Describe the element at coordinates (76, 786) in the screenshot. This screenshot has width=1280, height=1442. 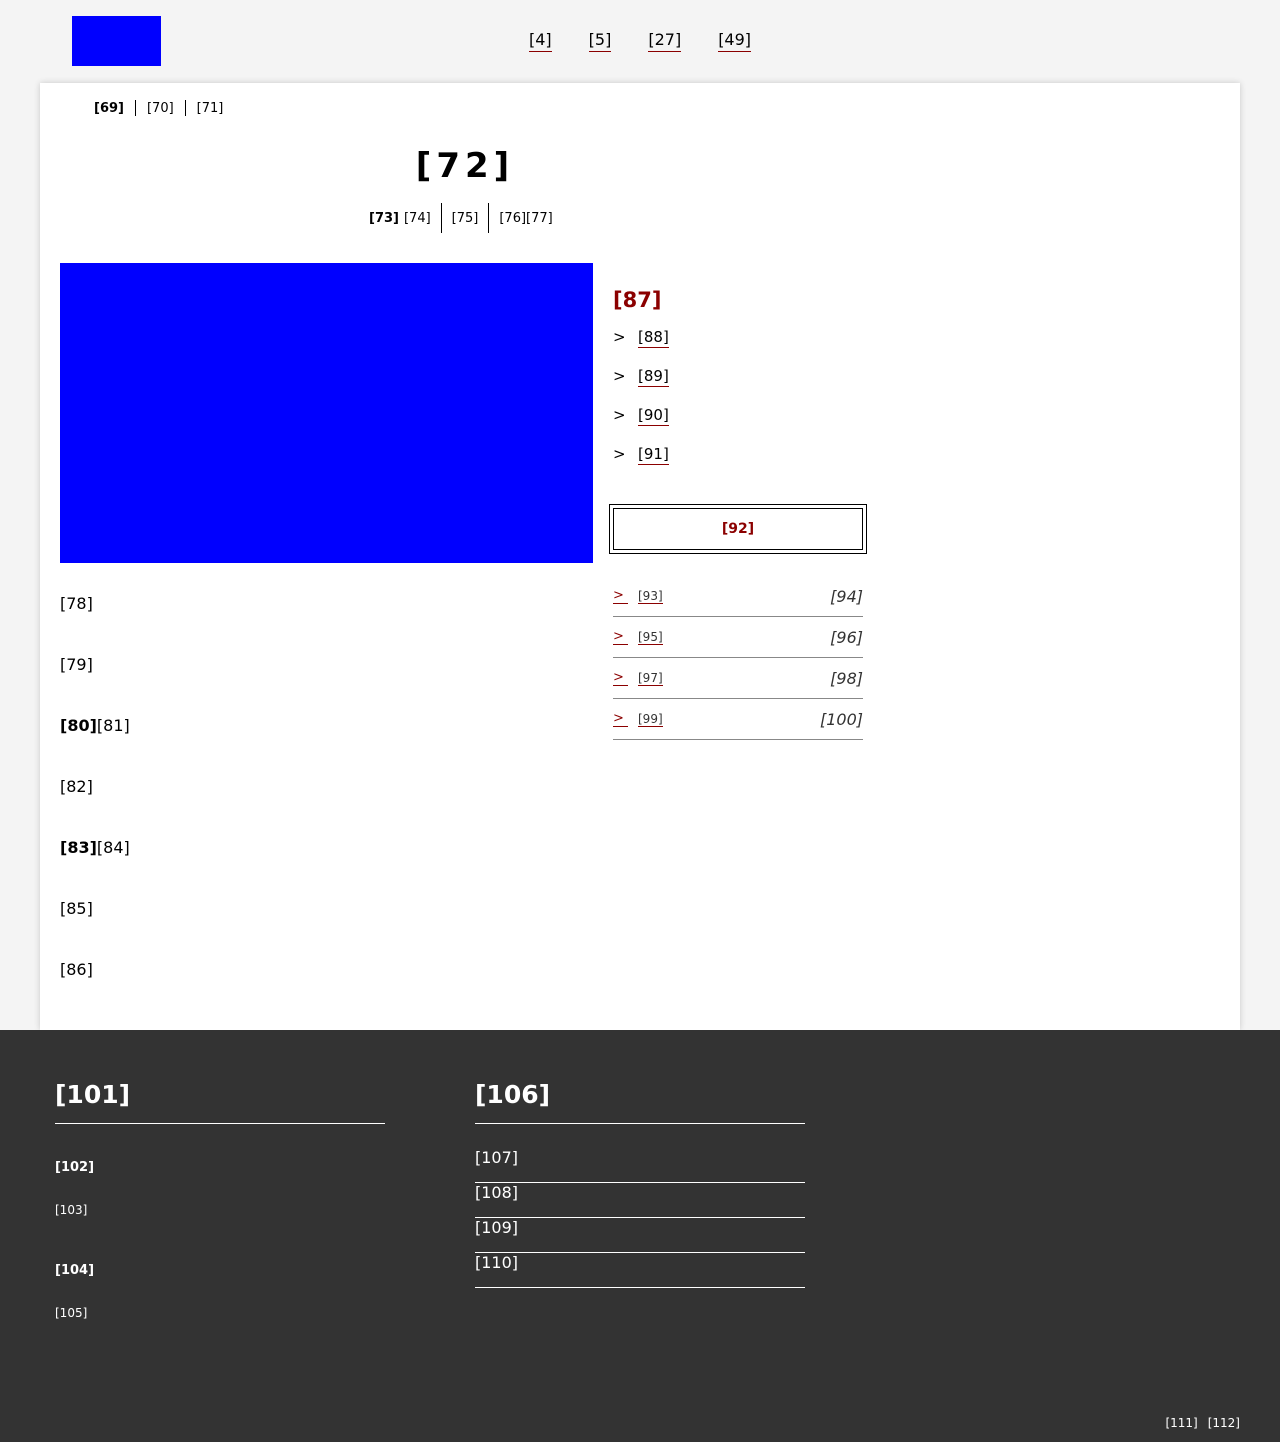
I see `body-line: [82]` at that location.